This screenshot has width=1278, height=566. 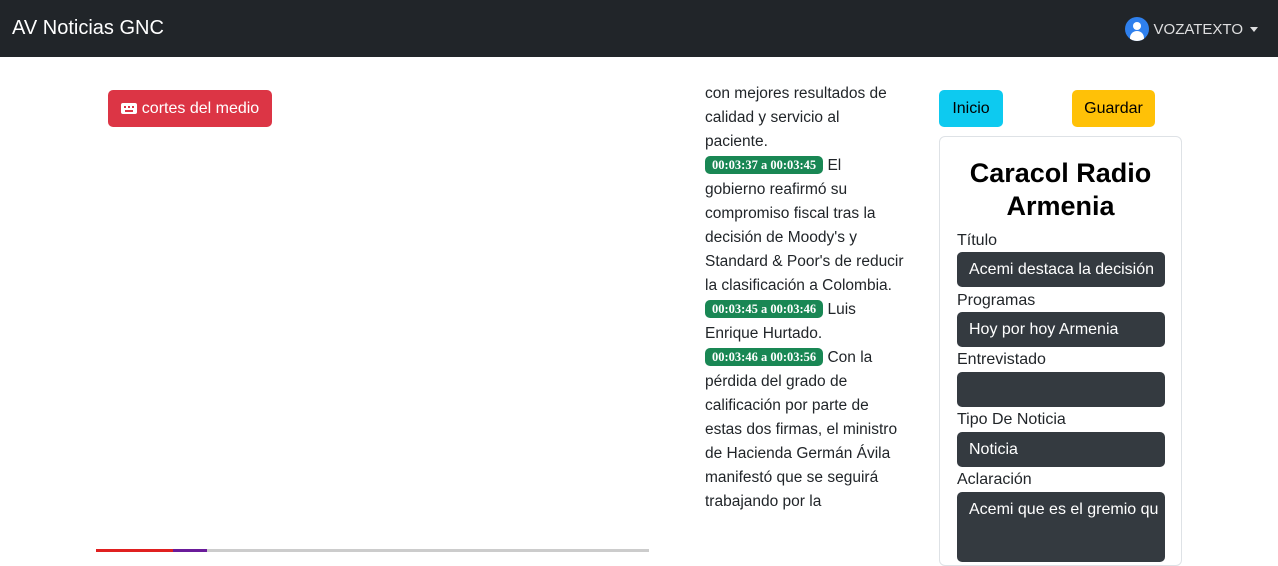 I want to click on app-brand: AV Noticias GNC, so click(x=88, y=28).